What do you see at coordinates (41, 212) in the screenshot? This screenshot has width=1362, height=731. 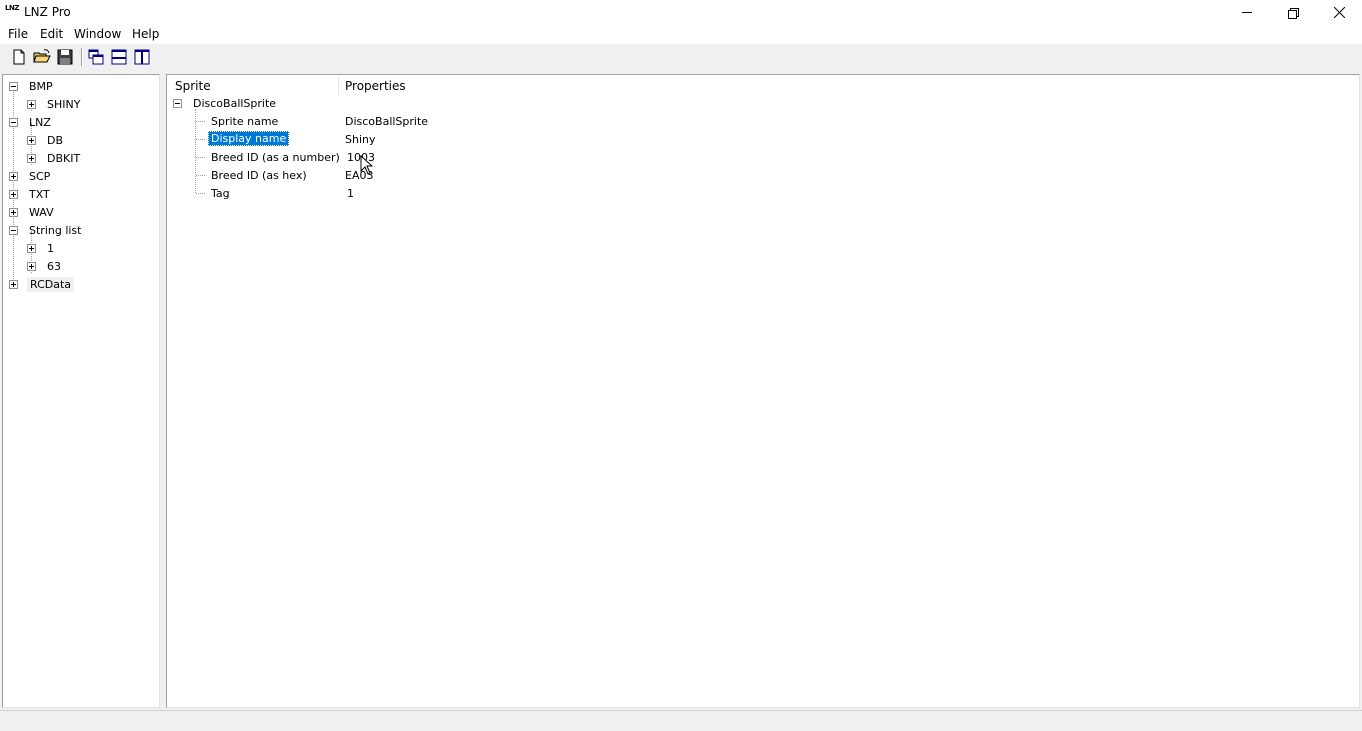 I see `tree-node-wav: WAV` at bounding box center [41, 212].